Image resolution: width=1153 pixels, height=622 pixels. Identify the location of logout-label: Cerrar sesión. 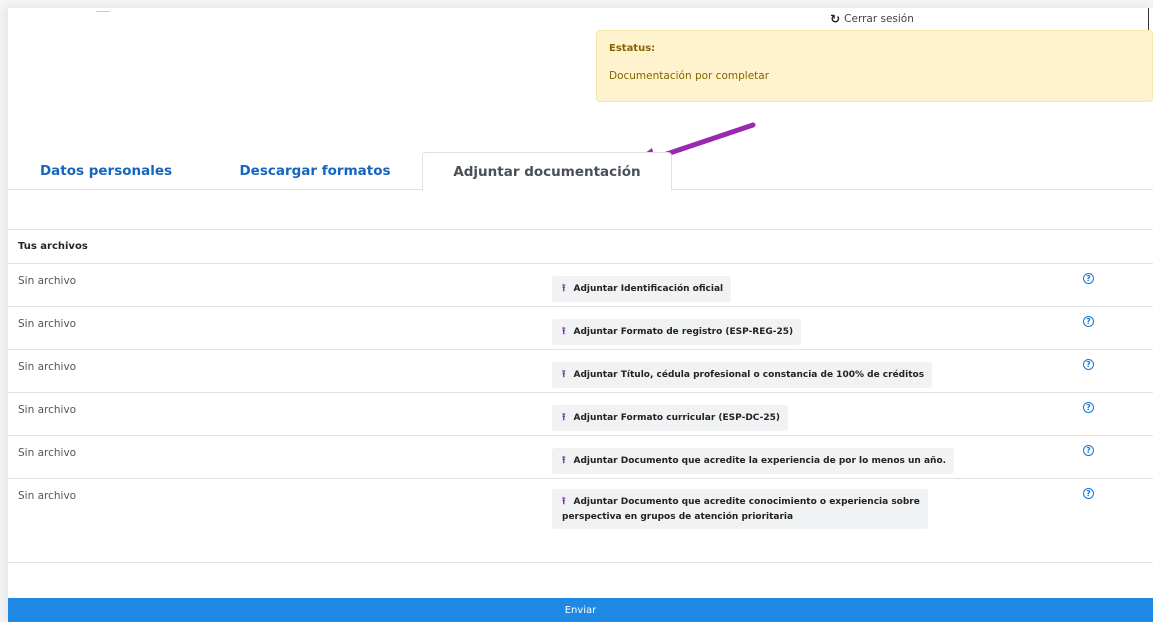
(879, 19).